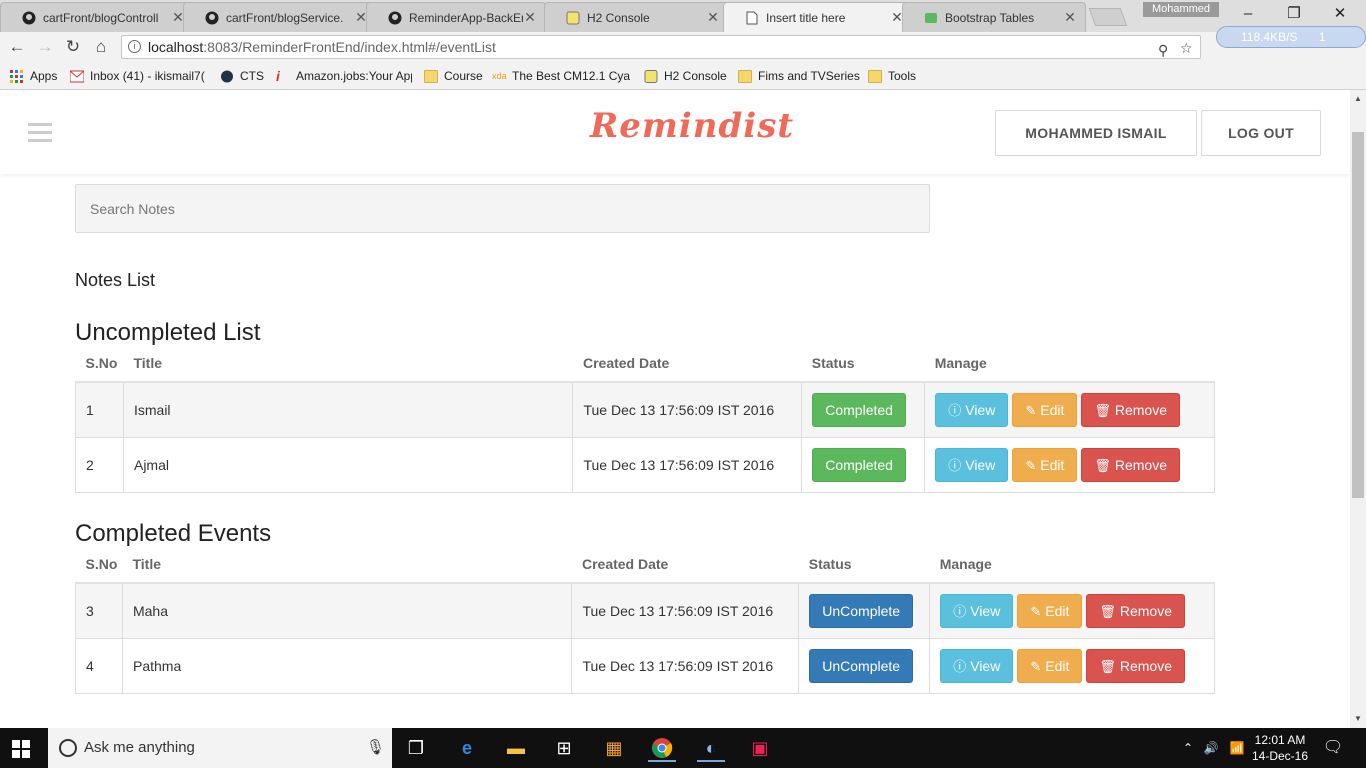 The width and height of the screenshot is (1366, 768). What do you see at coordinates (809, 76) in the screenshot?
I see `bookmark-label: Fims and TVSeries` at bounding box center [809, 76].